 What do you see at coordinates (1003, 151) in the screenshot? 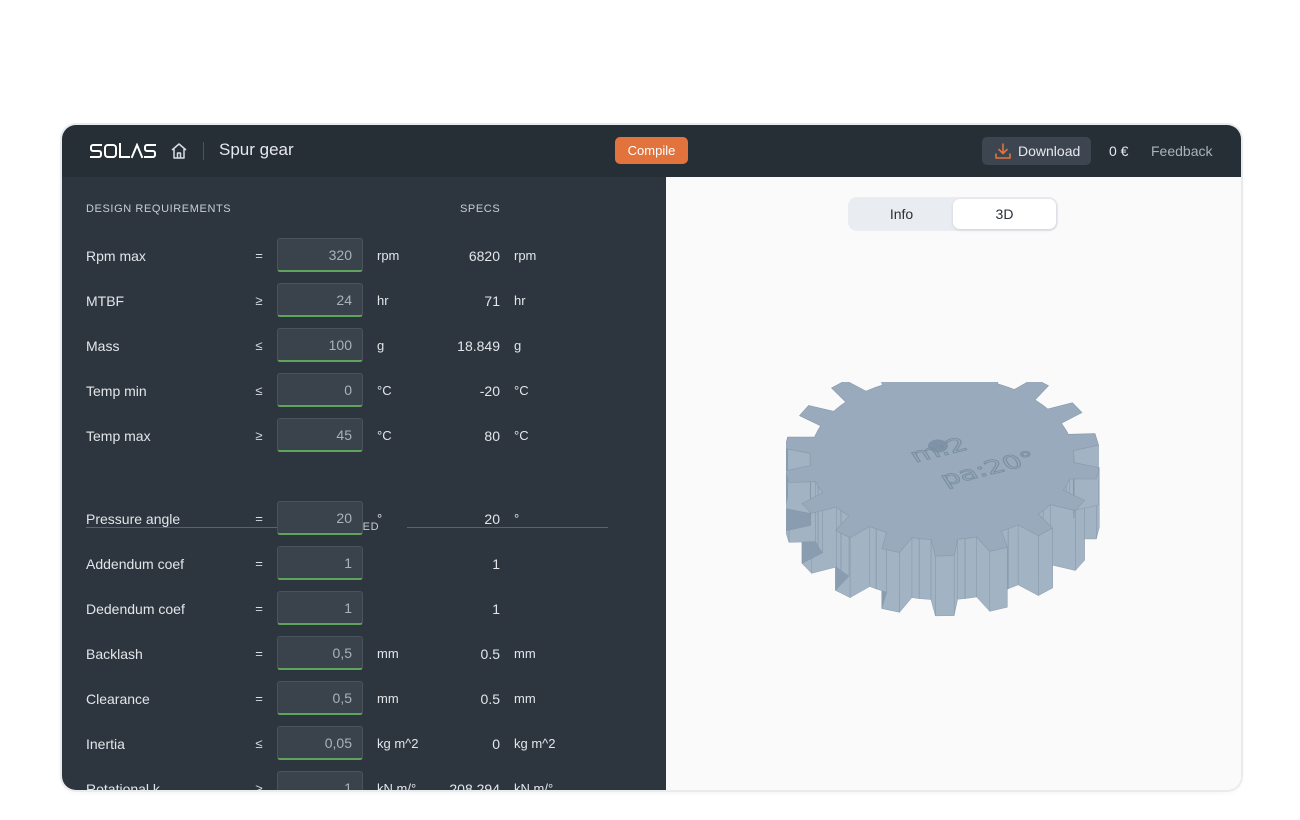
I see `download-icon` at bounding box center [1003, 151].